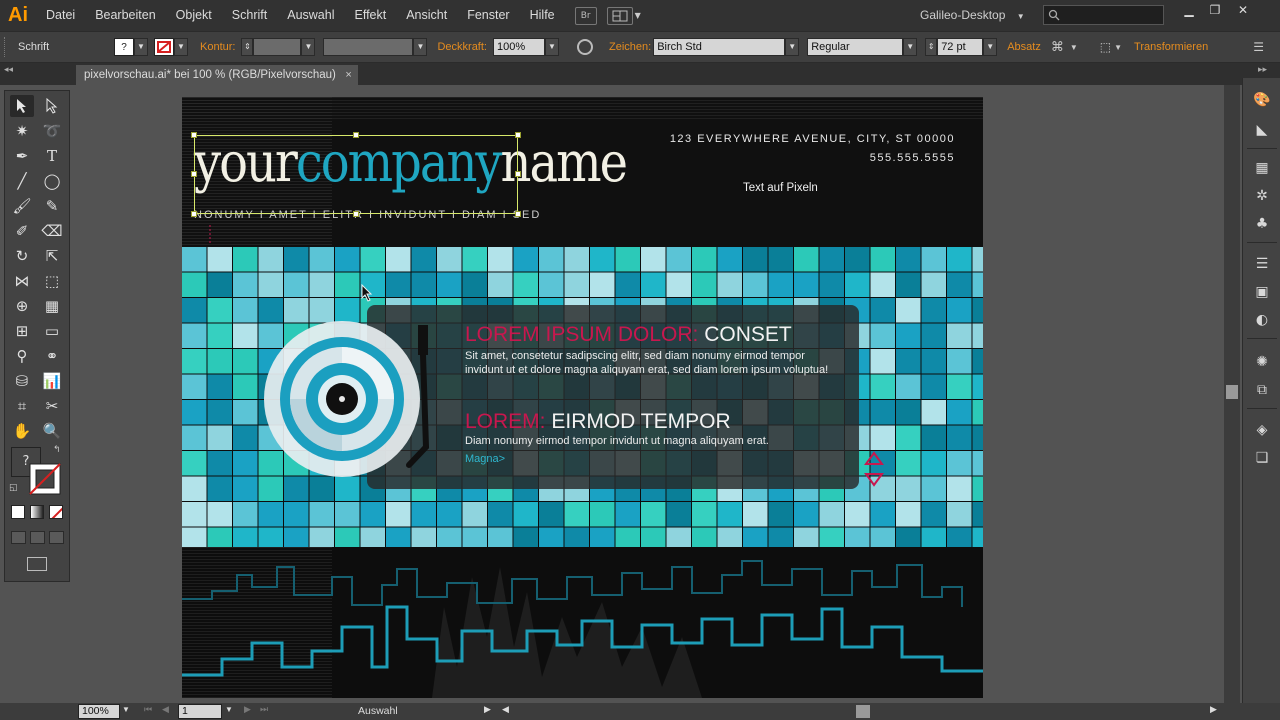 The width and height of the screenshot is (1280, 720). What do you see at coordinates (247, 47) in the screenshot?
I see `stroke-weight-stepper: ⇕` at bounding box center [247, 47].